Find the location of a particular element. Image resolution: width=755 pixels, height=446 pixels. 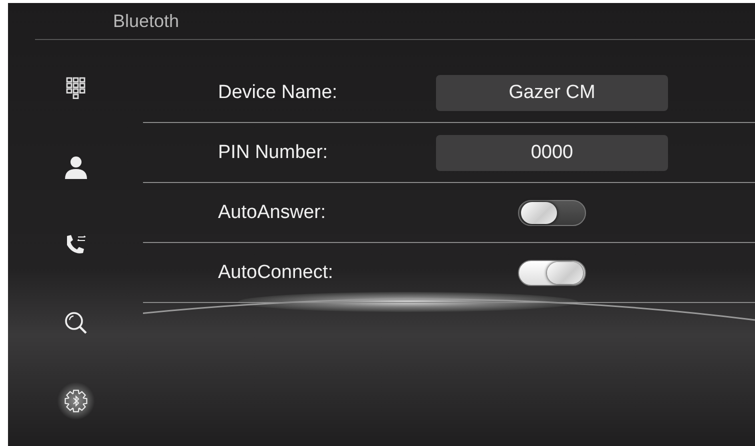

setting-label: AutoConnect: is located at coordinates (275, 273).